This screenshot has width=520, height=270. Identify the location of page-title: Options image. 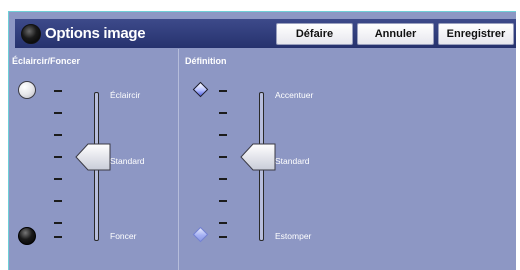
(95, 33).